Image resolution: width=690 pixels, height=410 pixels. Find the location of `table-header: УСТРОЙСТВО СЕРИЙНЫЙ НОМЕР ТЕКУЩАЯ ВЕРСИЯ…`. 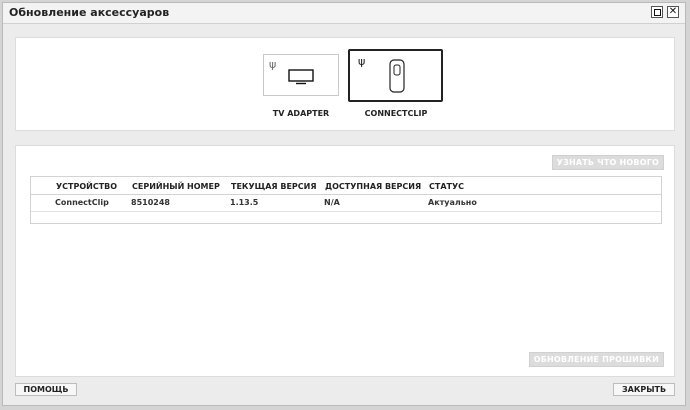

table-header: УСТРОЙСТВО СЕРИЙНЫЙ НОМЕР ТЕКУЩАЯ ВЕРСИЯ… is located at coordinates (346, 186).